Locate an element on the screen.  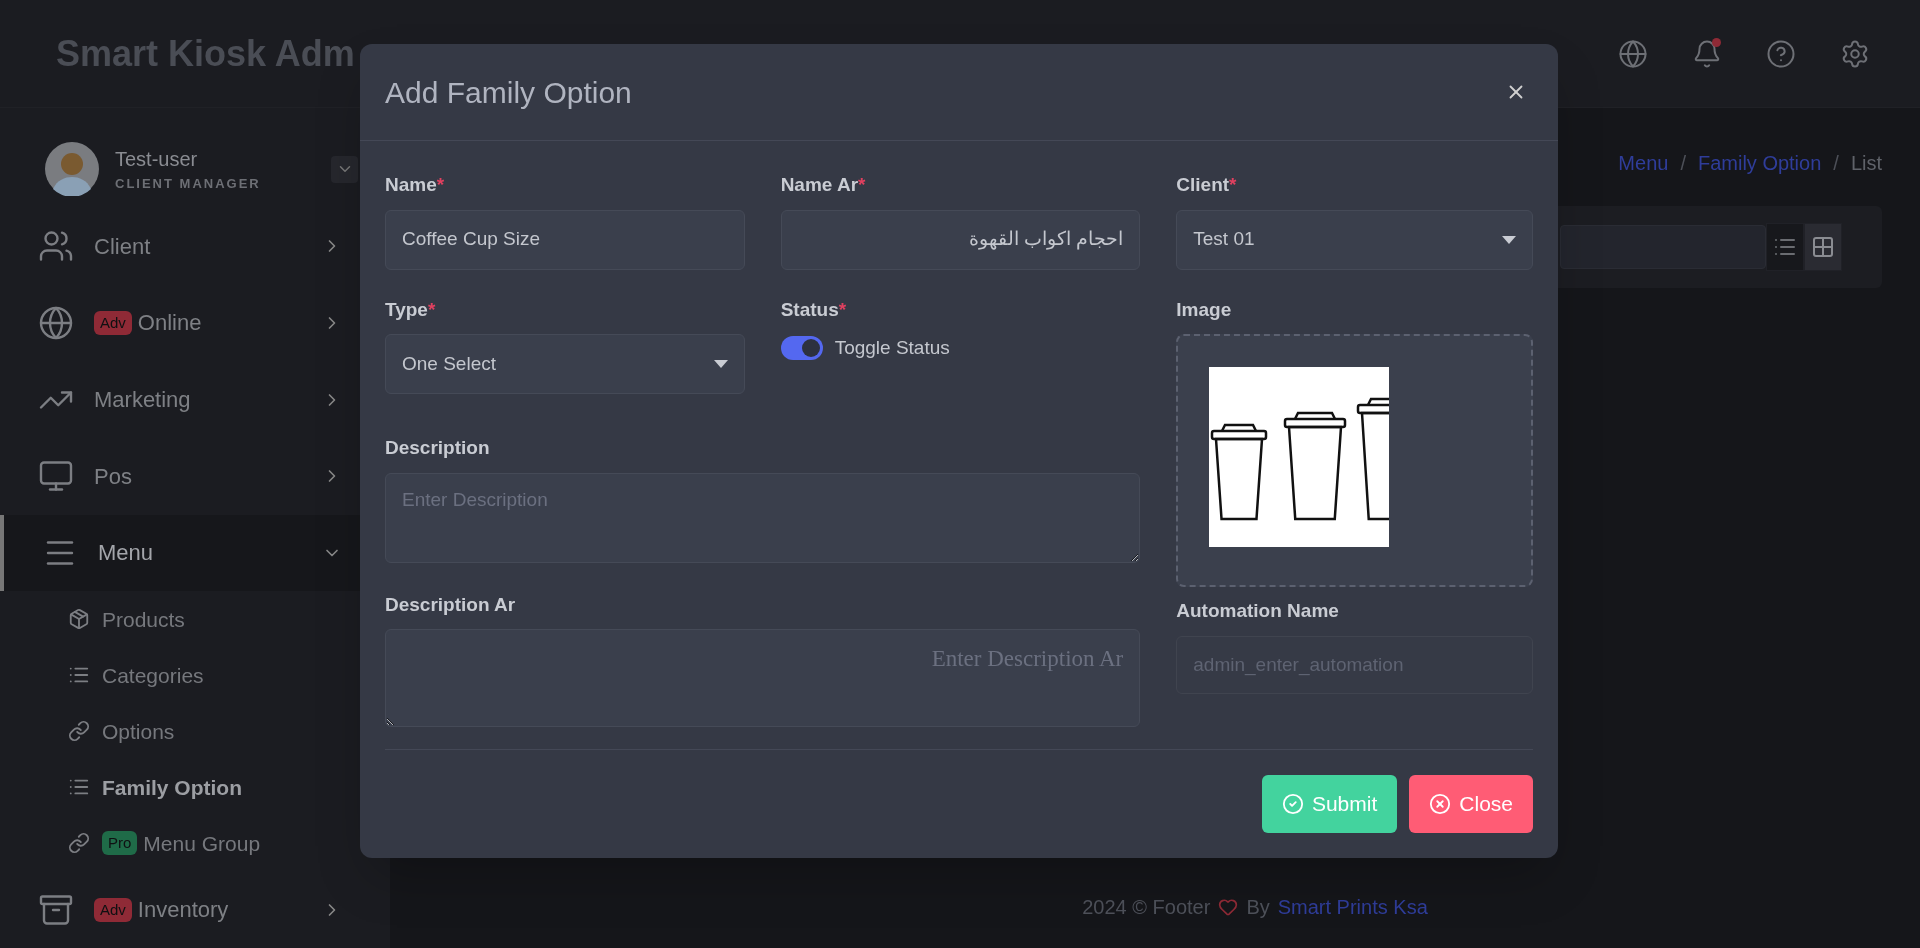
field-label: Status* is located at coordinates (814, 309).